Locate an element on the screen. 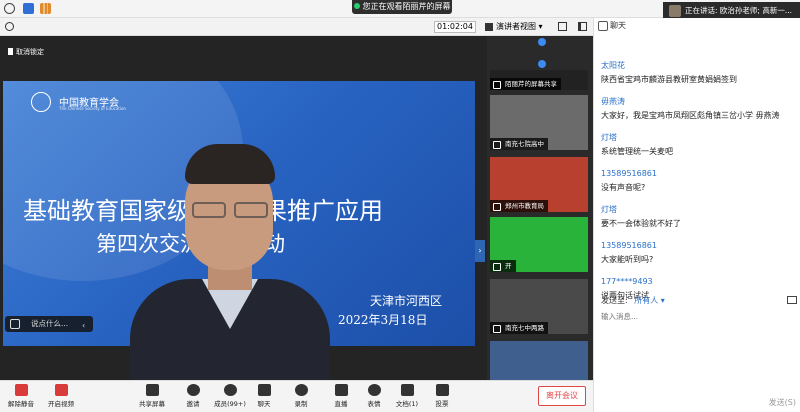 Image resolution: width=800 pixels, height=412 pixels. video-tile is located at coordinates (539, 360).